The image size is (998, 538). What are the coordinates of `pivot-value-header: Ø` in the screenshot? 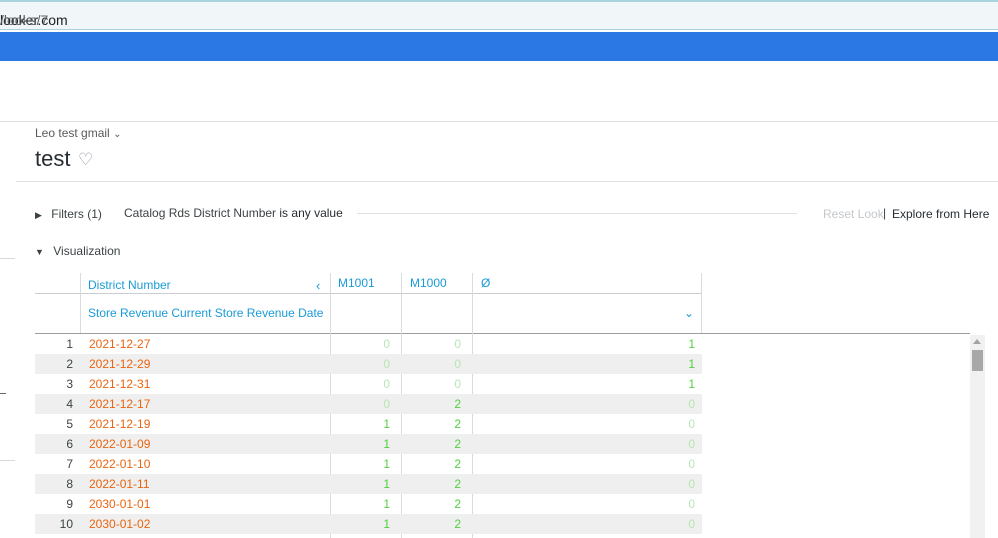 It's located at (485, 283).